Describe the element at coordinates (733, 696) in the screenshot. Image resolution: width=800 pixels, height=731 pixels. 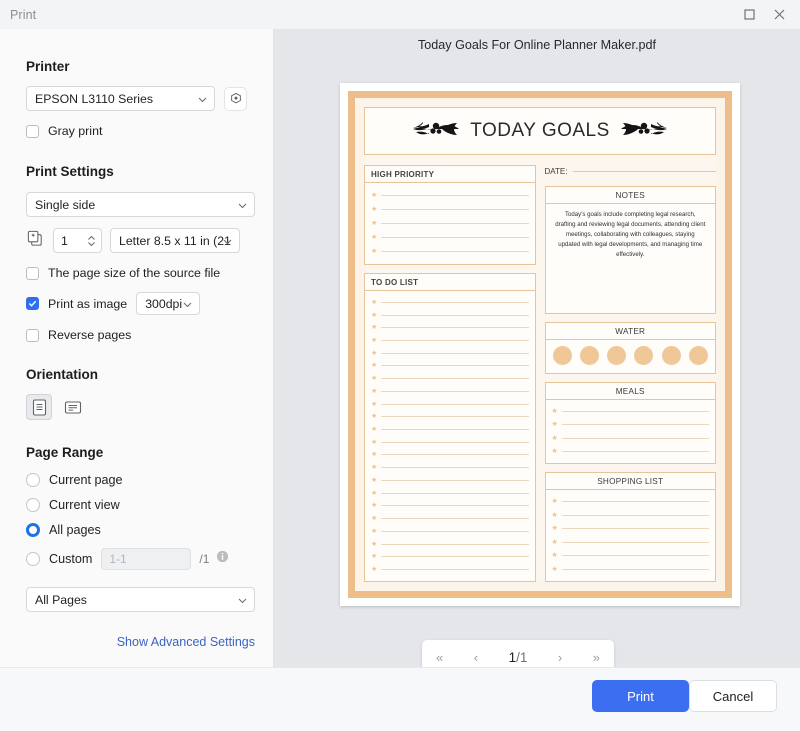
I see `cancel-button: Cancel` at that location.